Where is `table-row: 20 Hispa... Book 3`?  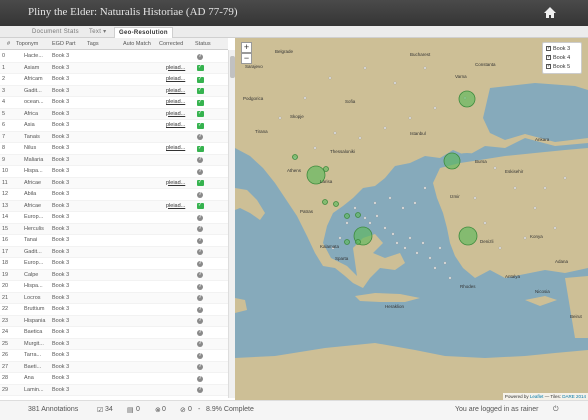 table-row: 20 Hispa... Book 3 is located at coordinates (114, 287).